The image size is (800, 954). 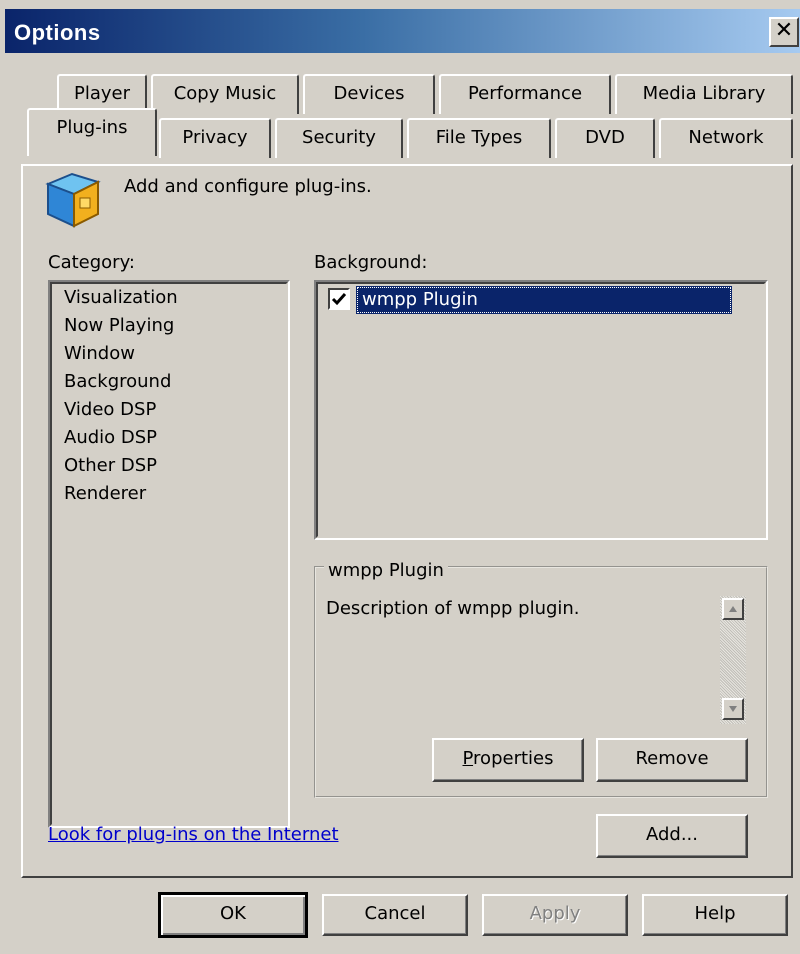 I want to click on tab-file-types: File Types, so click(x=479, y=138).